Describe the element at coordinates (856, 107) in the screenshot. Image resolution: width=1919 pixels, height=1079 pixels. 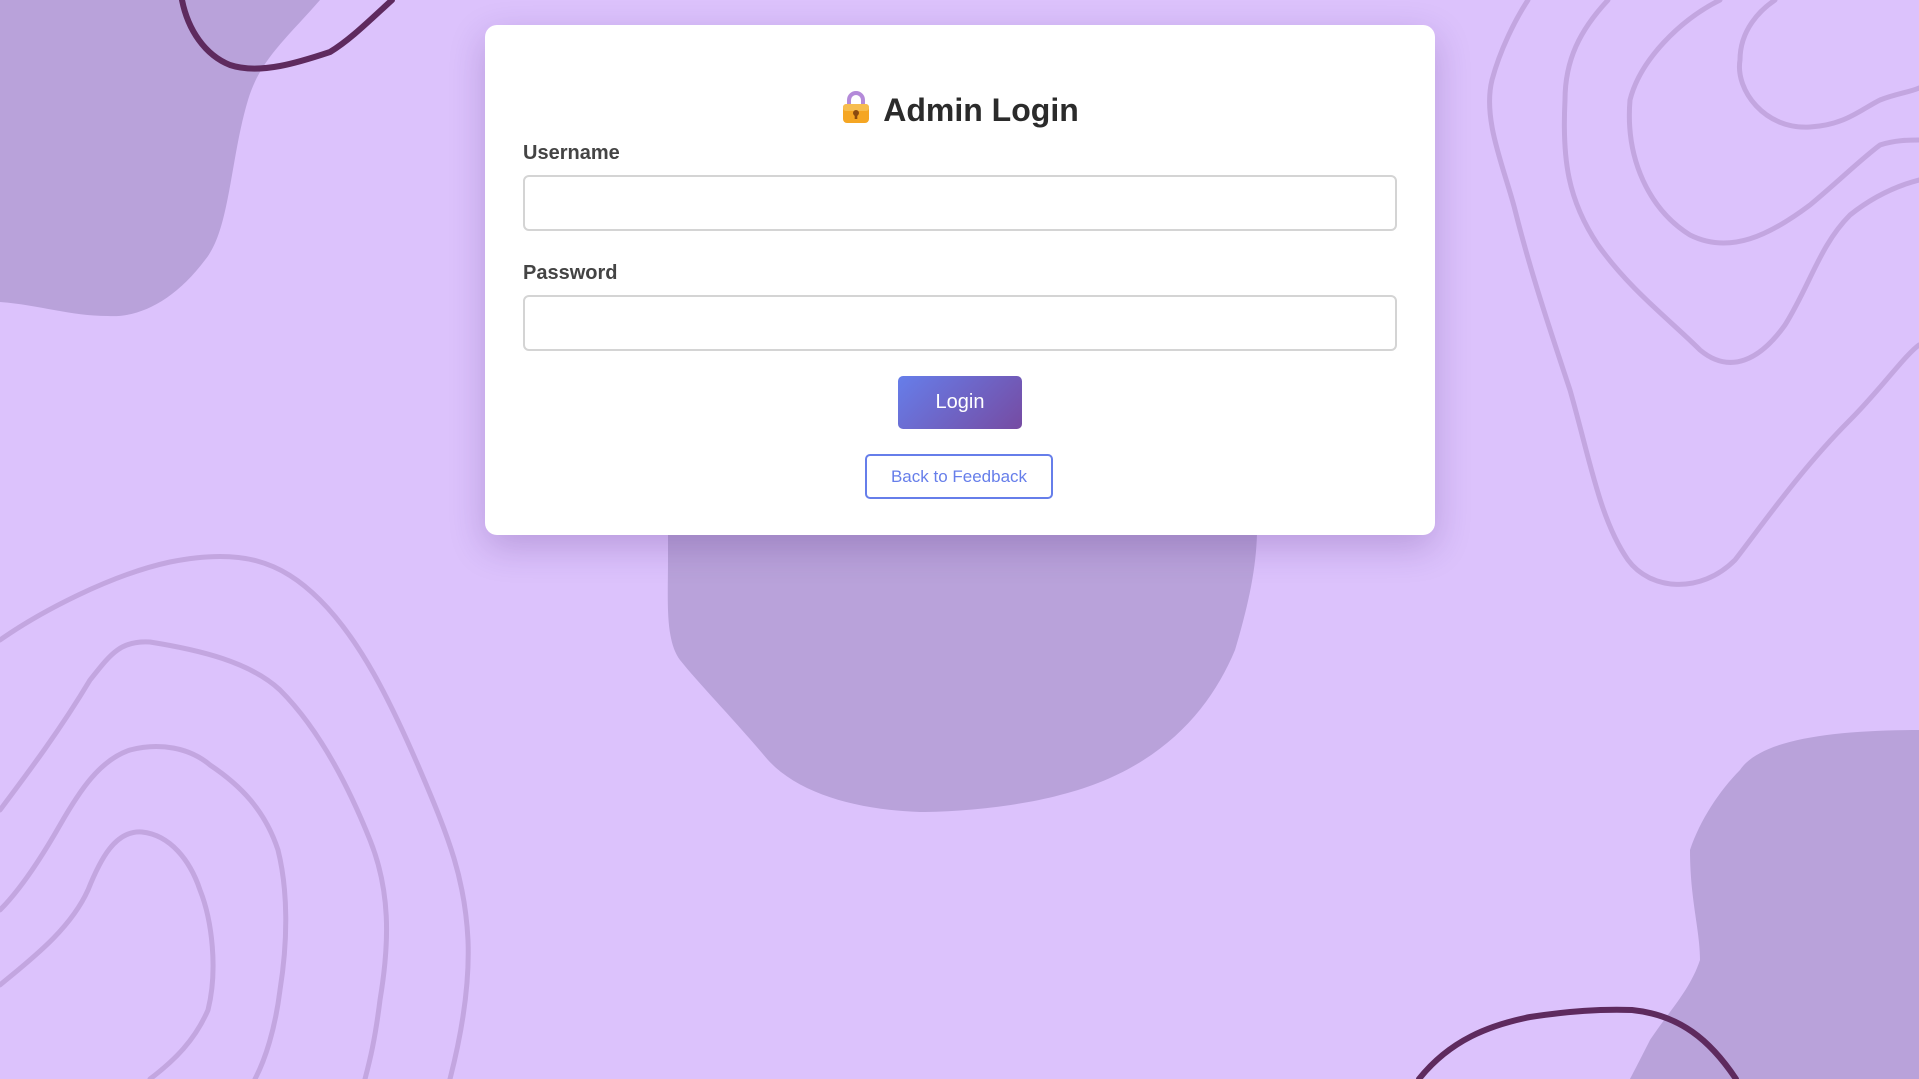
I see `lock-icon` at that location.